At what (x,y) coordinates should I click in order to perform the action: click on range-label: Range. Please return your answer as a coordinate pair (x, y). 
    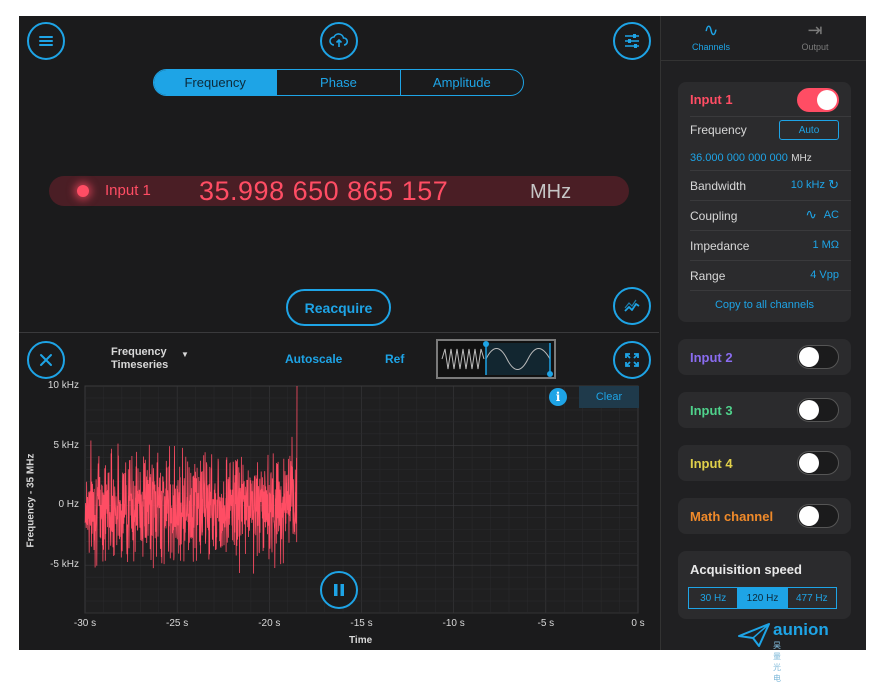
    Looking at the image, I should click on (708, 276).